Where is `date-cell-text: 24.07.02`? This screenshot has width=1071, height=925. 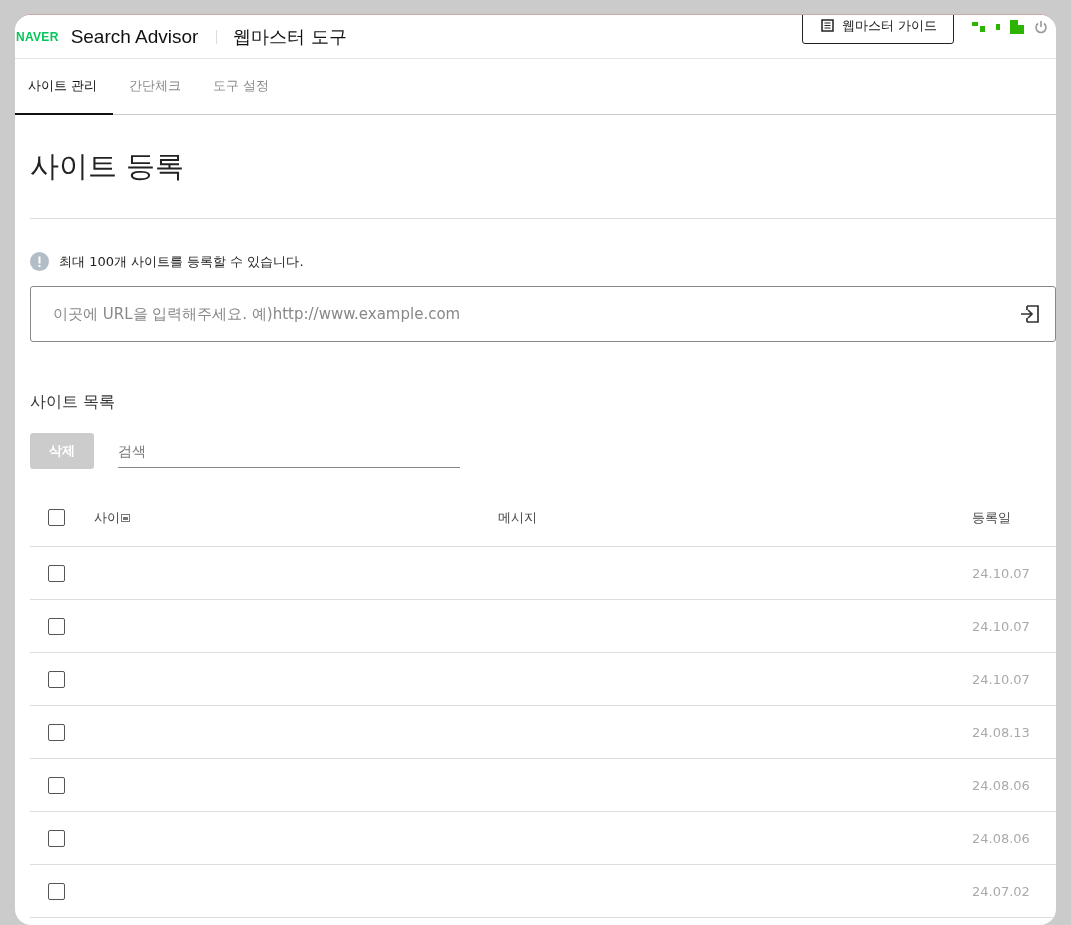
date-cell-text: 24.07.02 is located at coordinates (1001, 891).